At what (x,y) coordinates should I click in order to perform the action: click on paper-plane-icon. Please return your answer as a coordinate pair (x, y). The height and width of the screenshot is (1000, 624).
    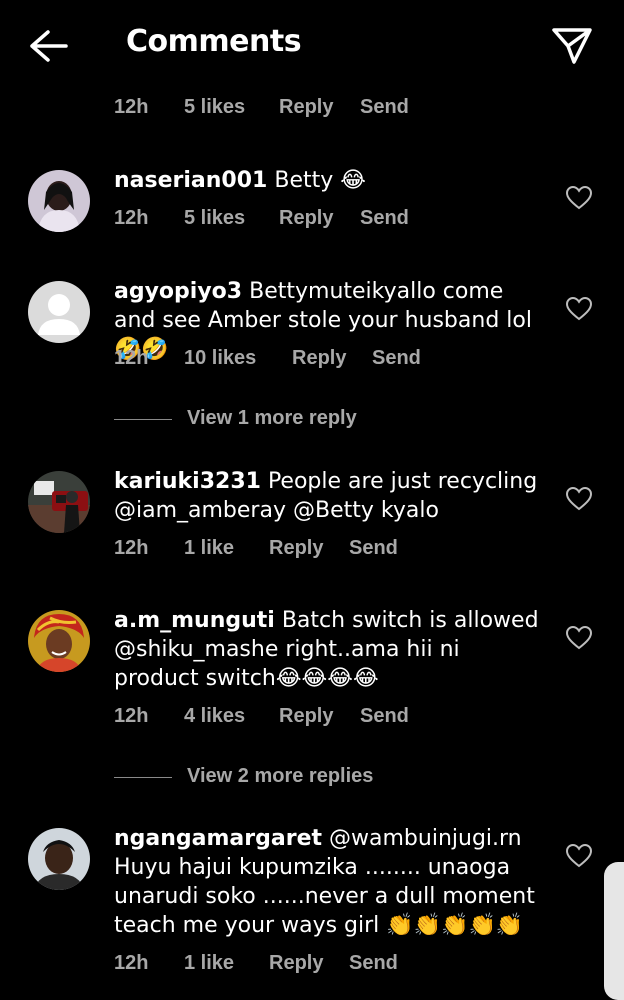
    Looking at the image, I should click on (572, 45).